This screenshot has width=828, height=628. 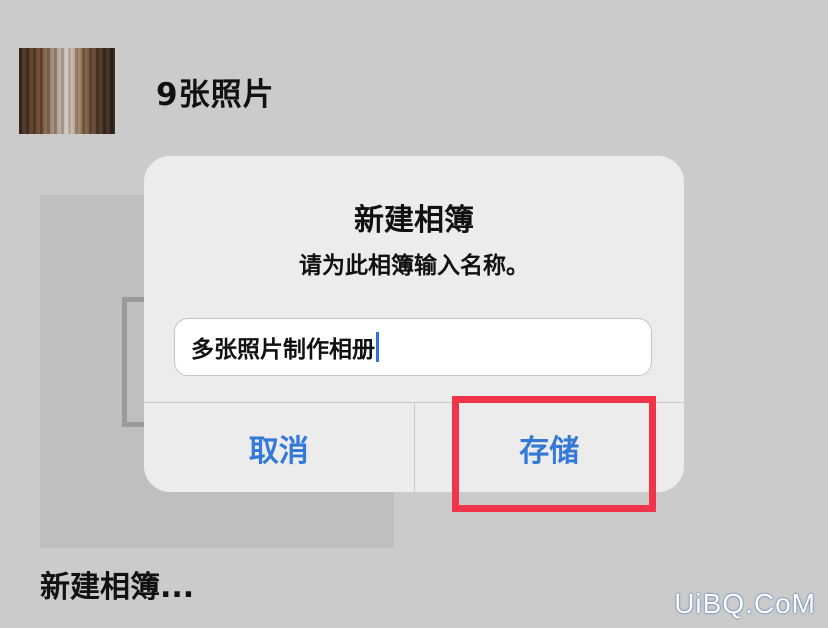 I want to click on album-name-value: 多张照片制作相册, so click(x=283, y=350).